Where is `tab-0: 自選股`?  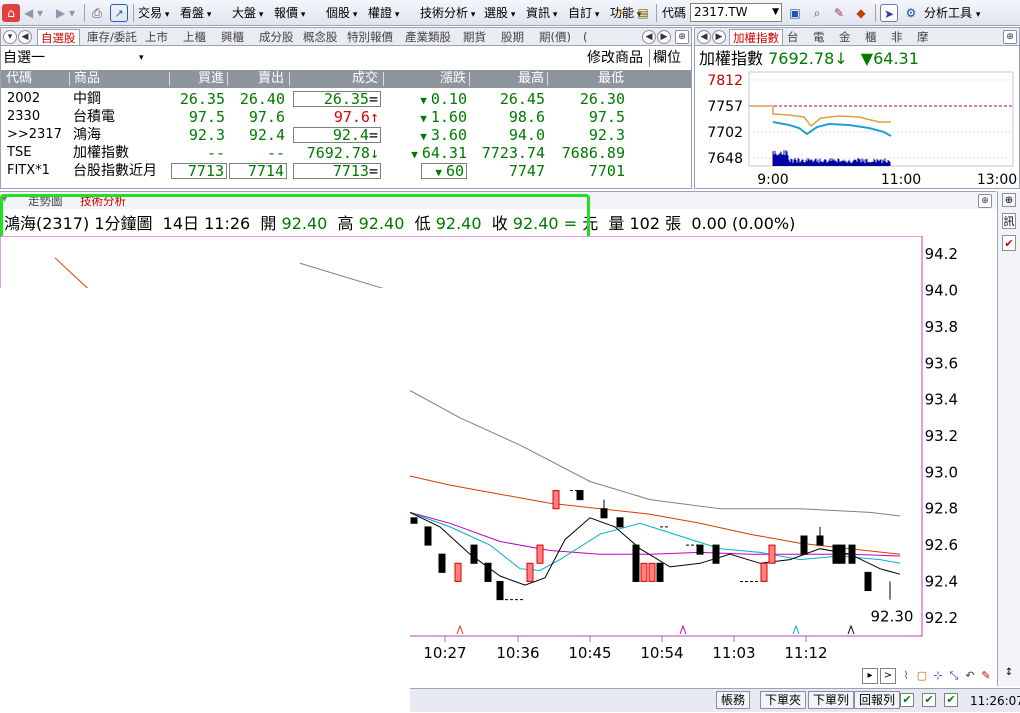
tab-0: 自選股 is located at coordinates (58, 37).